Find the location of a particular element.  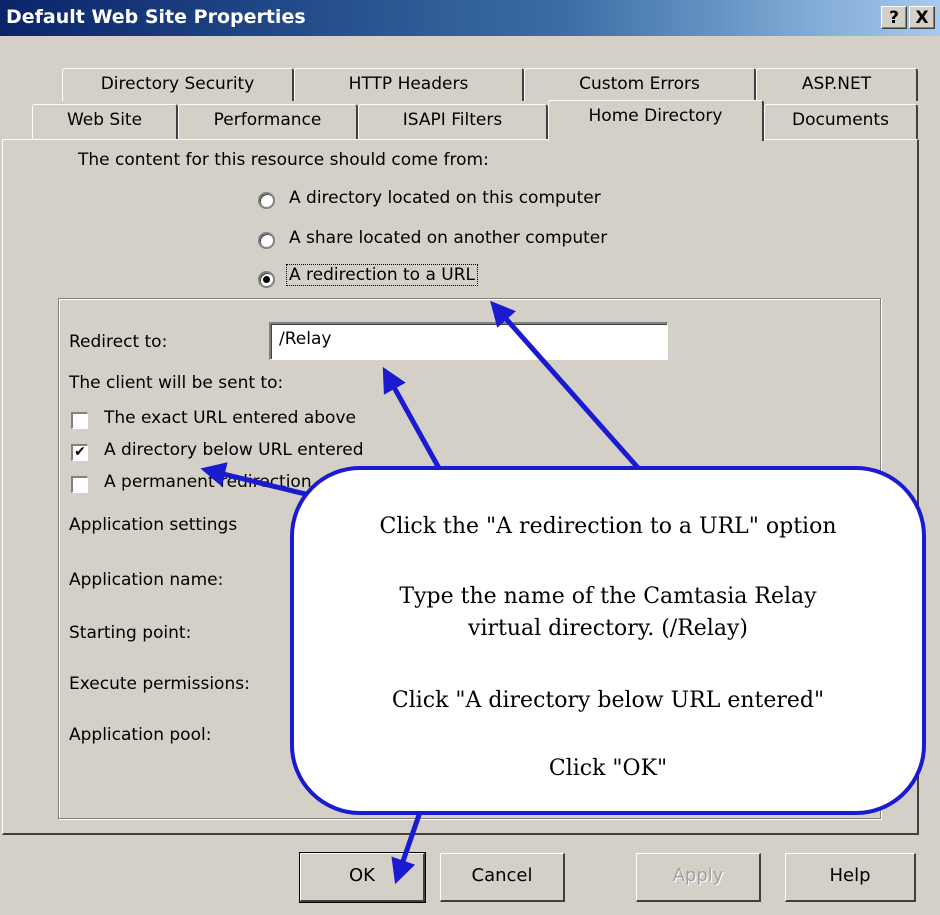

callout-line-5: Click "OK" is located at coordinates (608, 768).